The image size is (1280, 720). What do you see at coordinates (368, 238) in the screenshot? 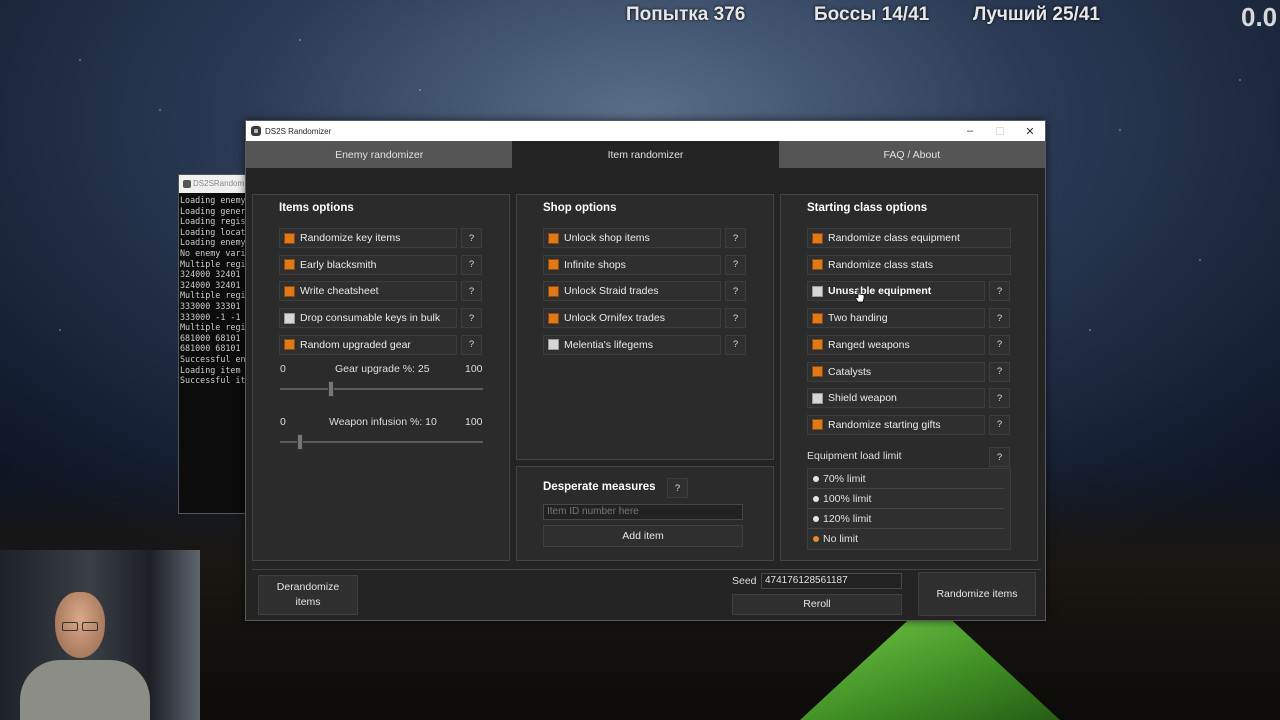
I see `items-option-0: Randomize key items` at bounding box center [368, 238].